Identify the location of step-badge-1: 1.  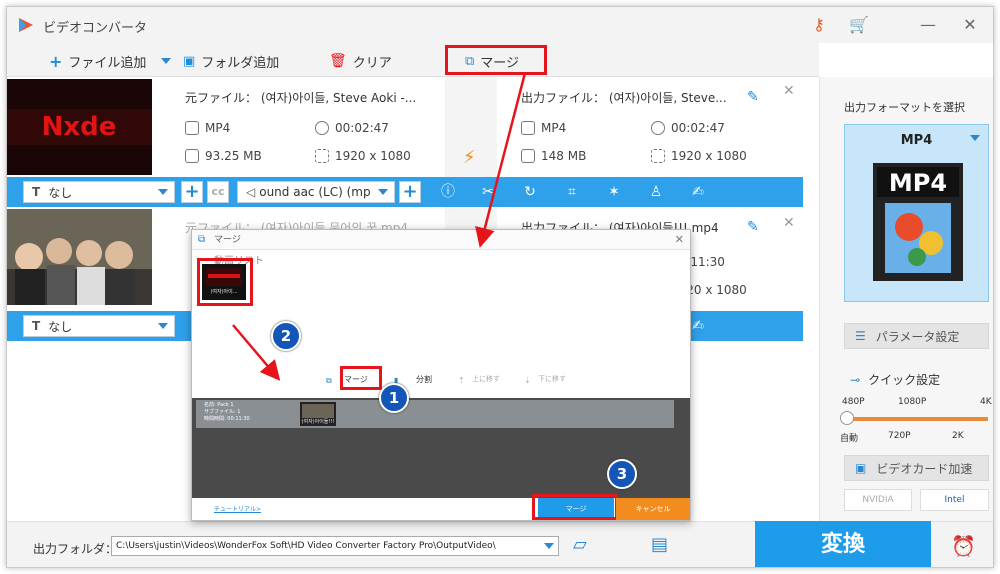
(394, 398).